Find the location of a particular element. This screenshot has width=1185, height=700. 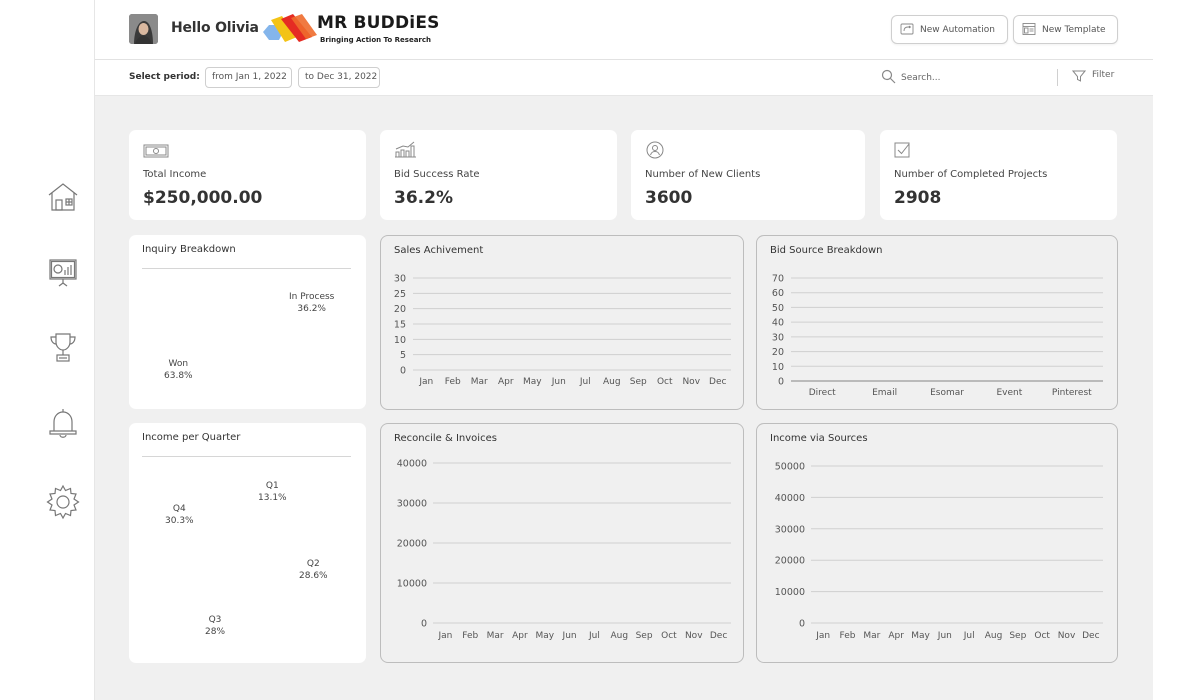

x-tick-label: Esomar is located at coordinates (947, 393).